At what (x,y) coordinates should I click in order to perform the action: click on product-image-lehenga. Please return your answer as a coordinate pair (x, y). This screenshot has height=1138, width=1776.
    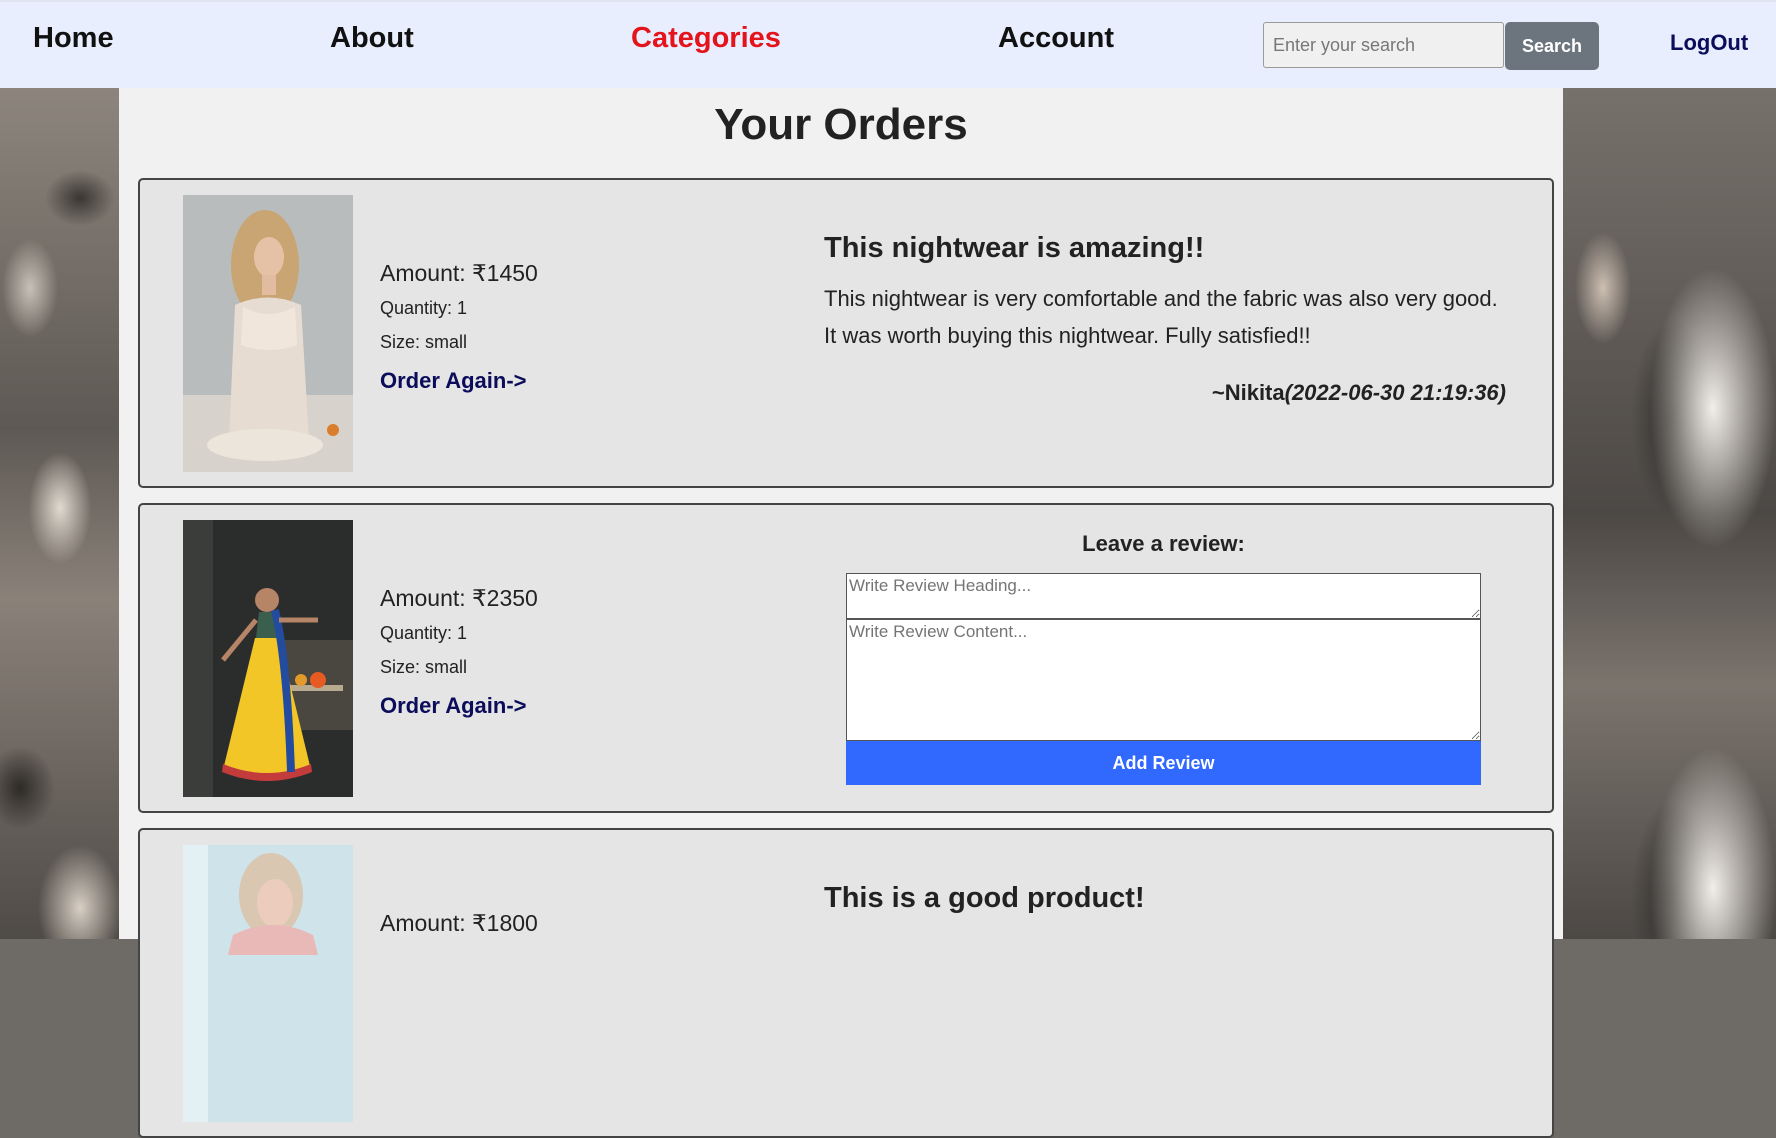
    Looking at the image, I should click on (268, 658).